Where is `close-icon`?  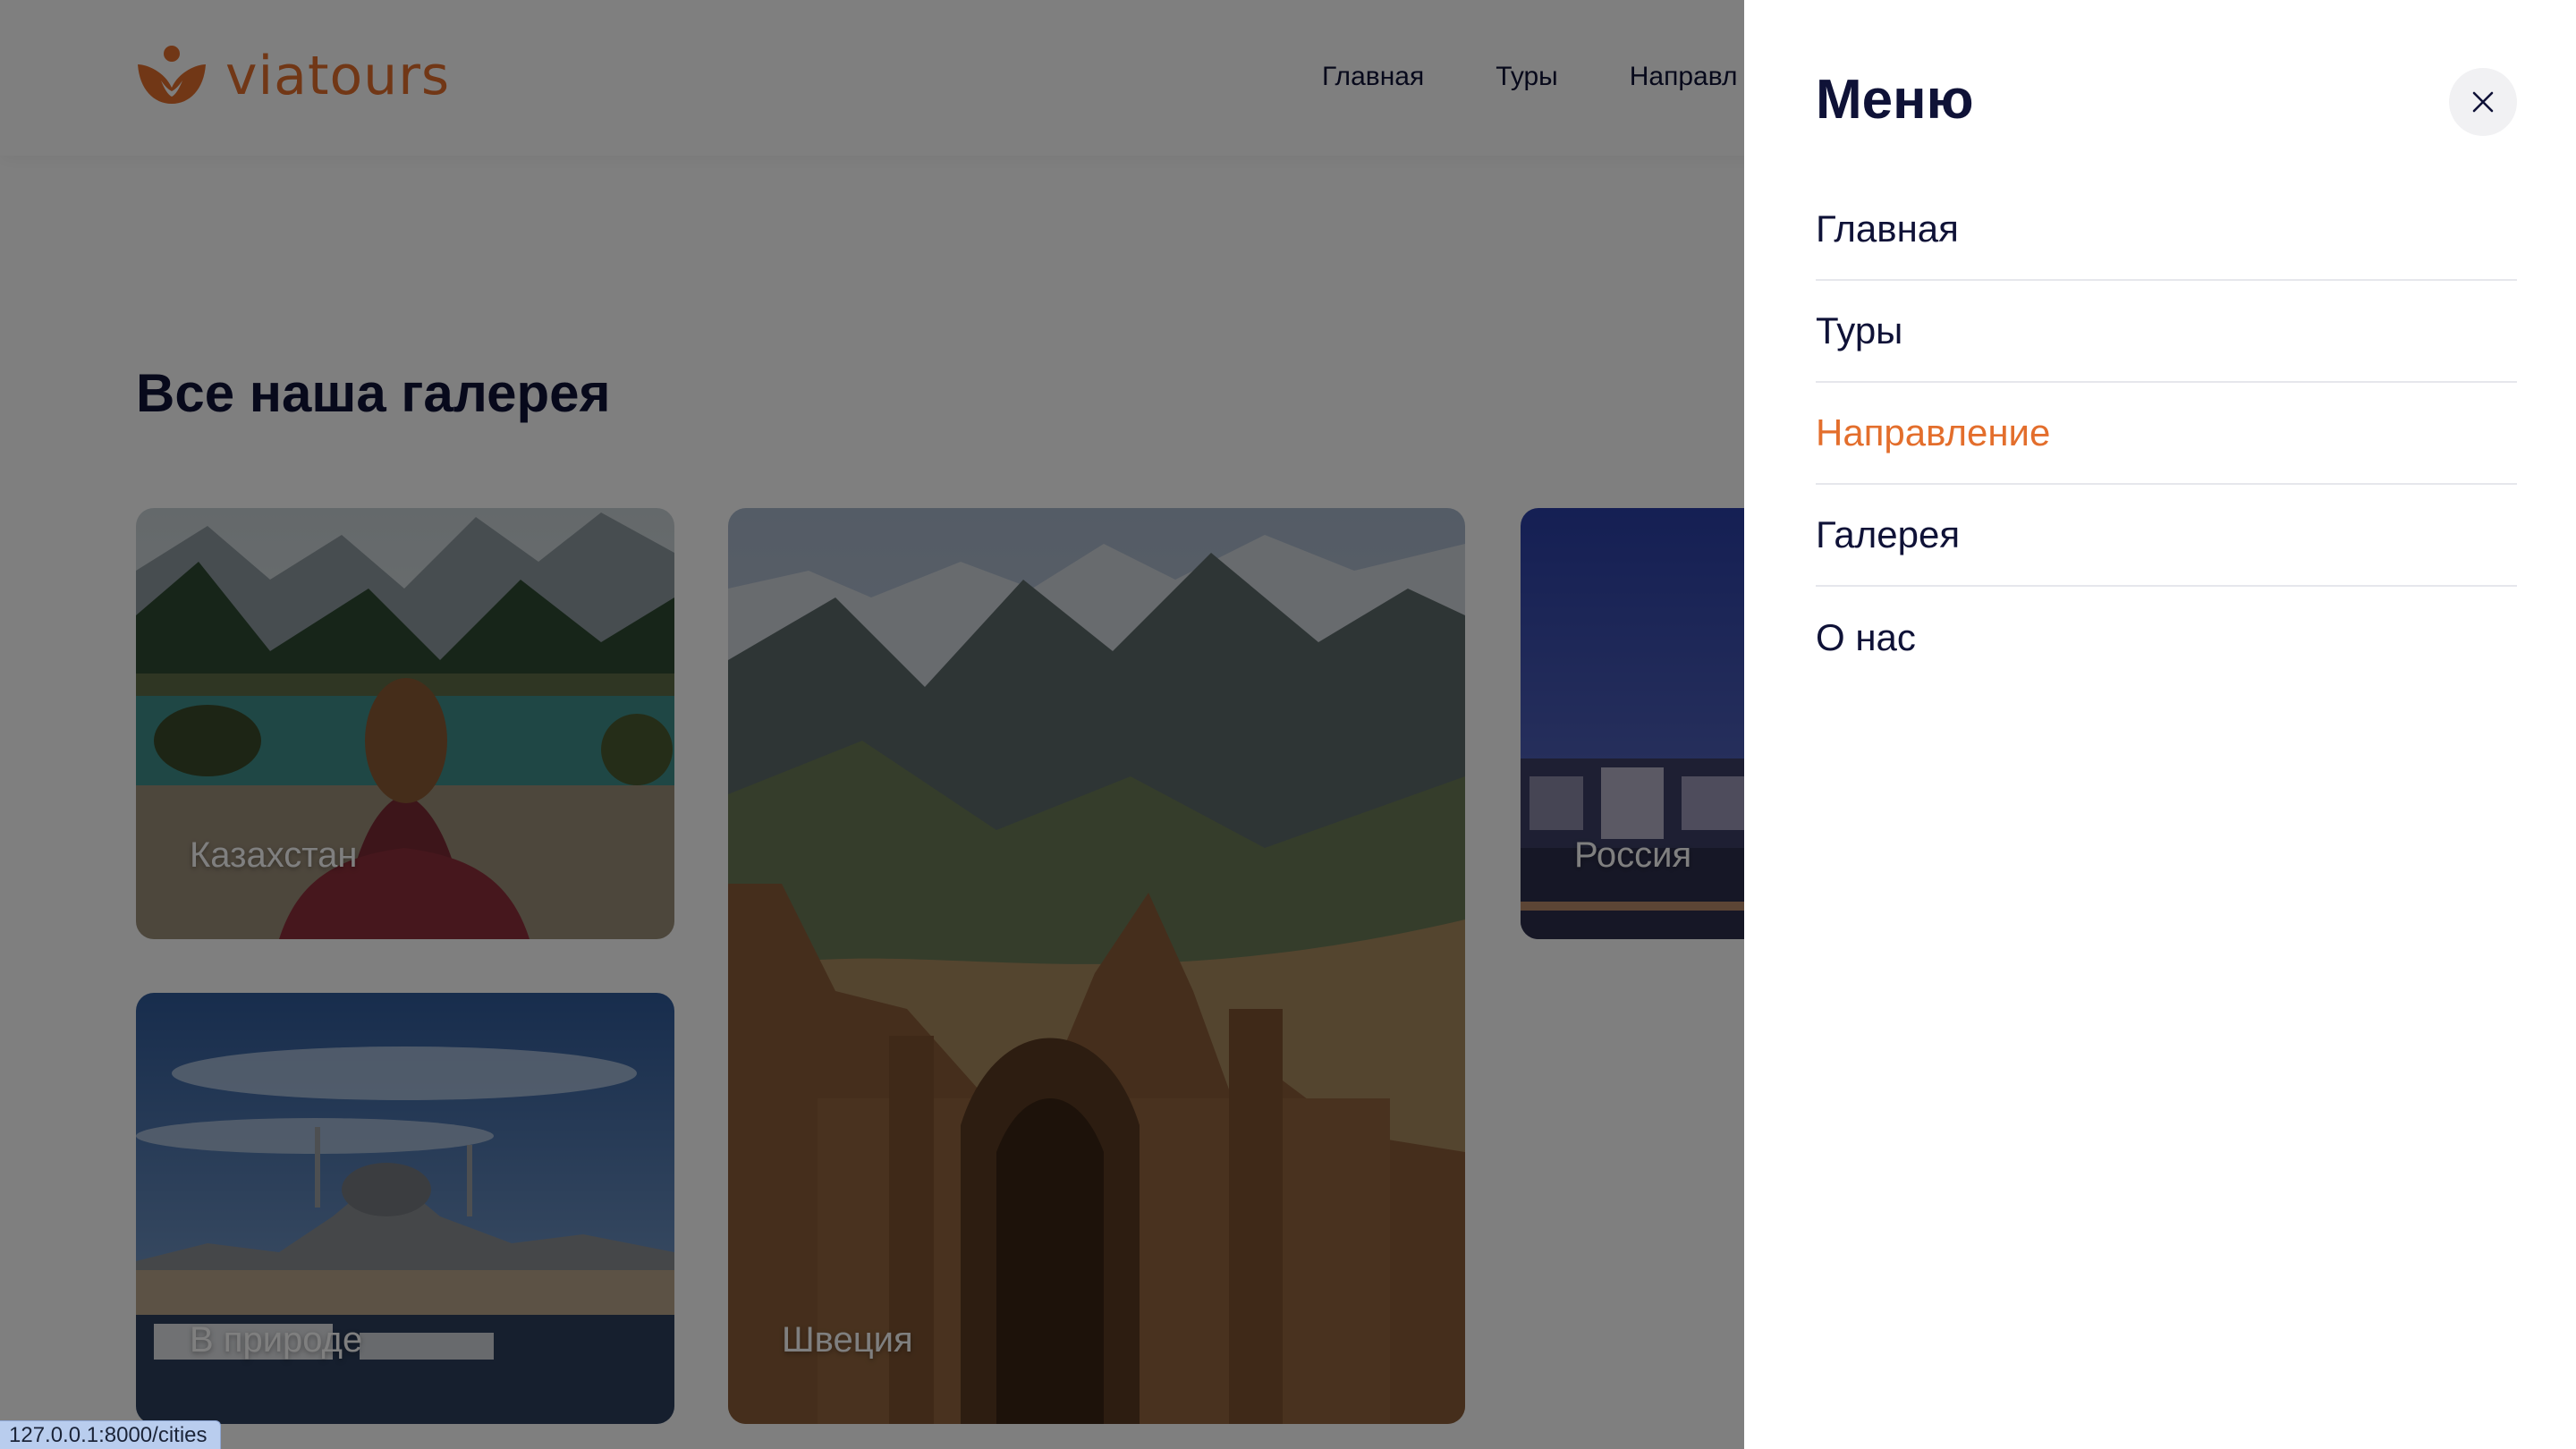 close-icon is located at coordinates (2483, 102).